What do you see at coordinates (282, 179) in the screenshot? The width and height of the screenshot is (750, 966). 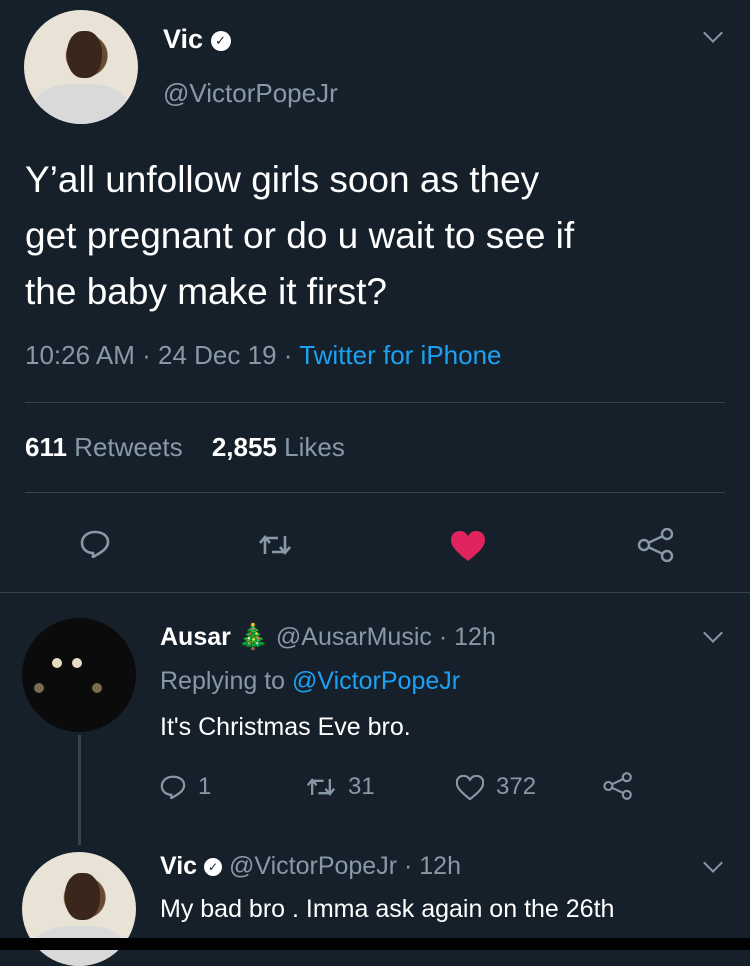 I see `tweet-text-line: Y’all unfollow girls soon as they` at bounding box center [282, 179].